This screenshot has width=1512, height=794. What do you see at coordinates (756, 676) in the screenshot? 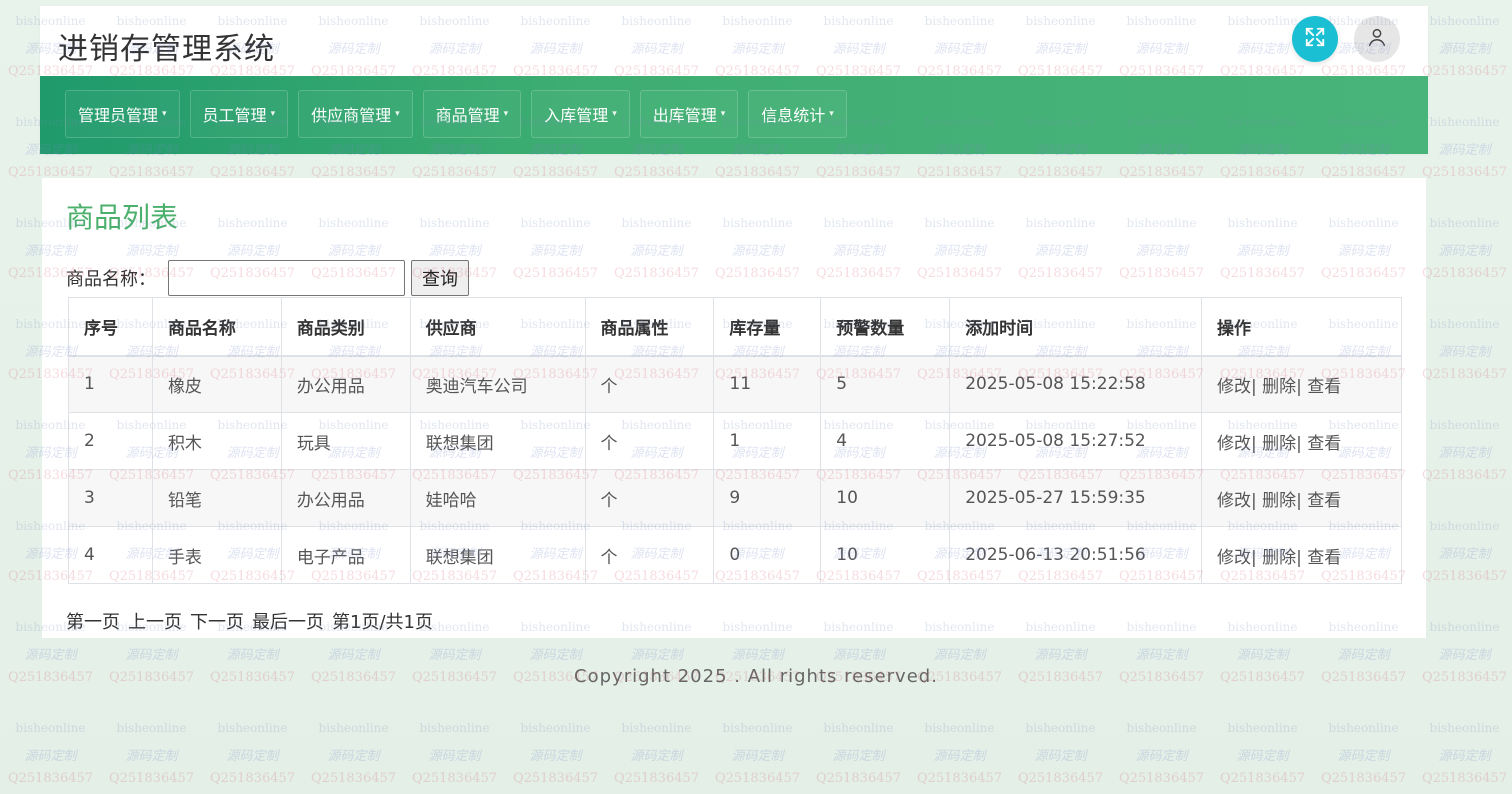
I see `copyright-footer: Copyright 2025 . All rights reserved.` at bounding box center [756, 676].